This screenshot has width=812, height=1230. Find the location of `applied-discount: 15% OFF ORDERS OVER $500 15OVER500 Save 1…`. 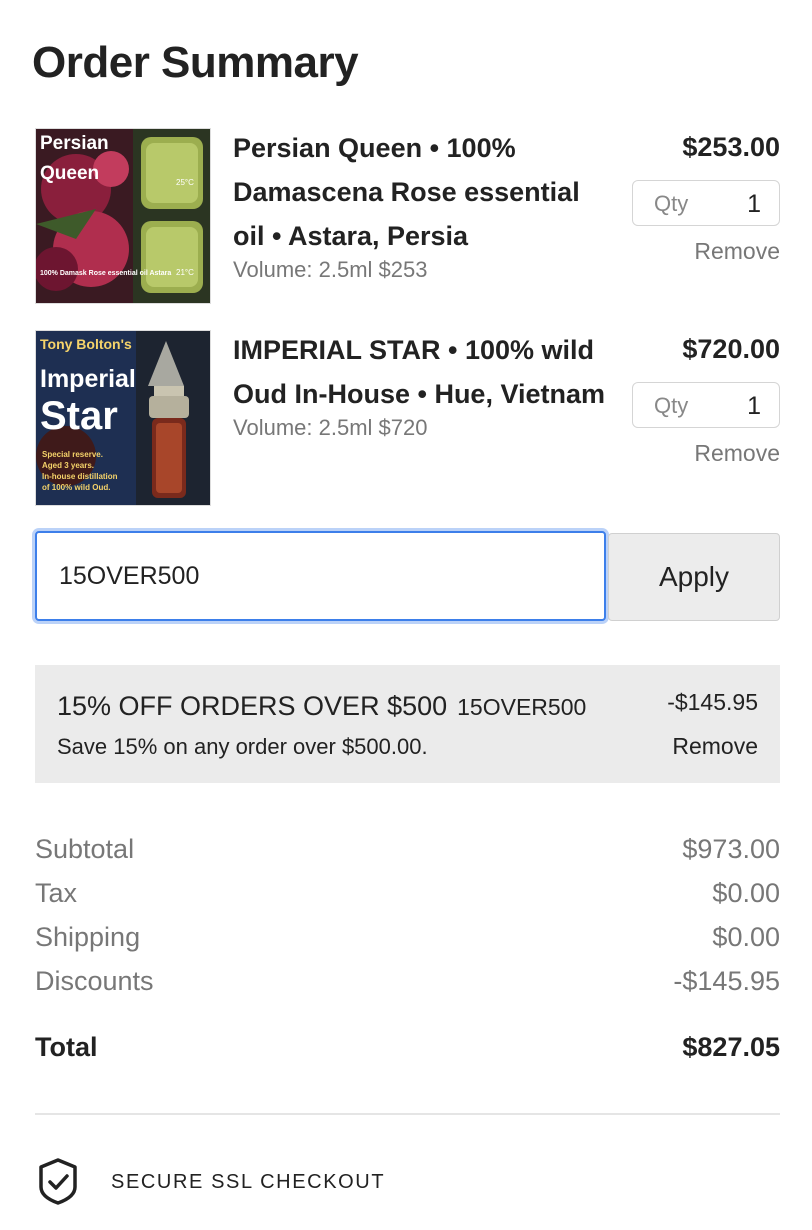

applied-discount: 15% OFF ORDERS OVER $500 15OVER500 Save 1… is located at coordinates (407, 724).